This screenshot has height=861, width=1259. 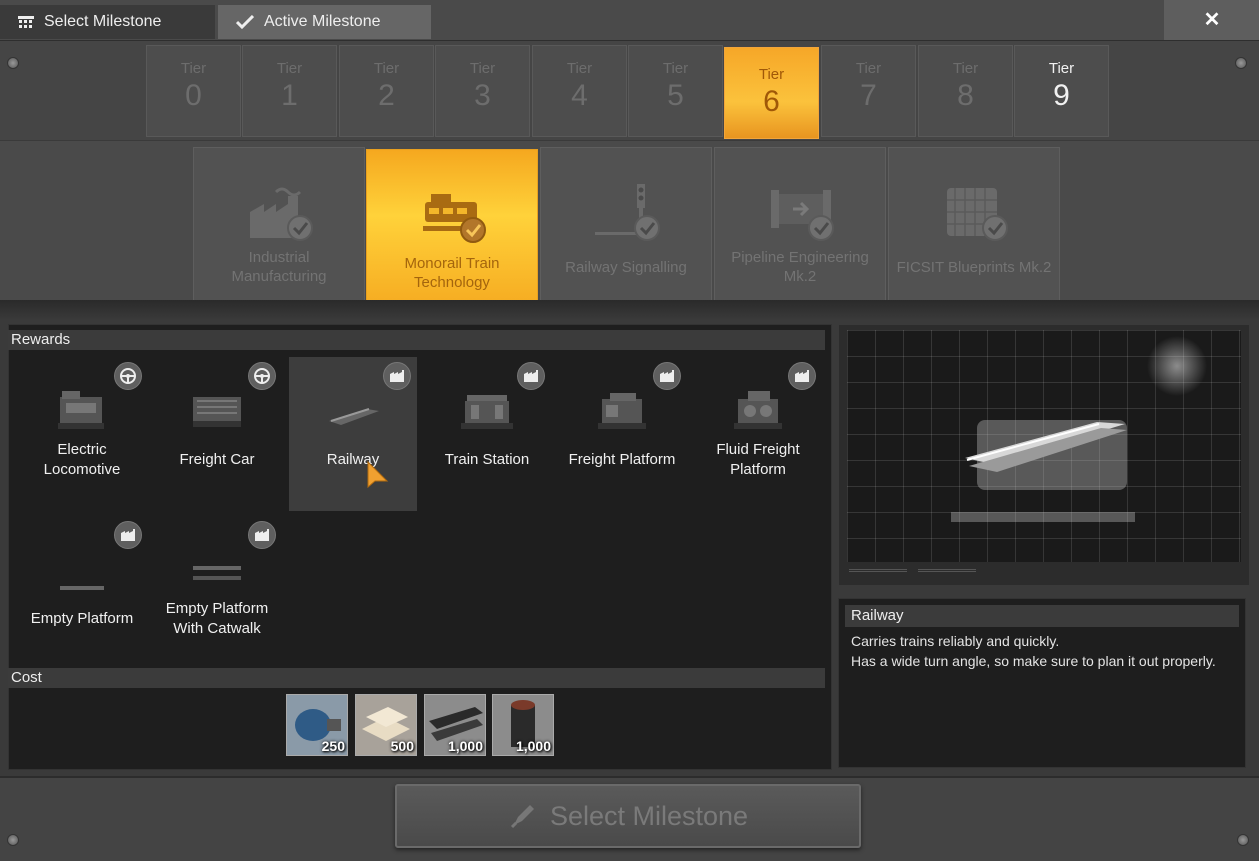 I want to click on reward-label: Freight Platform, so click(x=622, y=459).